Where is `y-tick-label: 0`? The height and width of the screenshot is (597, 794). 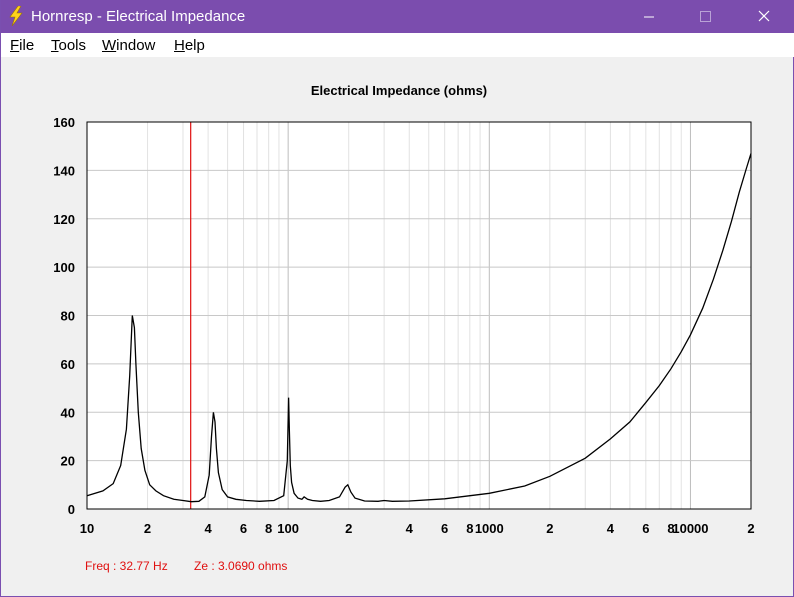 y-tick-label: 0 is located at coordinates (71, 509).